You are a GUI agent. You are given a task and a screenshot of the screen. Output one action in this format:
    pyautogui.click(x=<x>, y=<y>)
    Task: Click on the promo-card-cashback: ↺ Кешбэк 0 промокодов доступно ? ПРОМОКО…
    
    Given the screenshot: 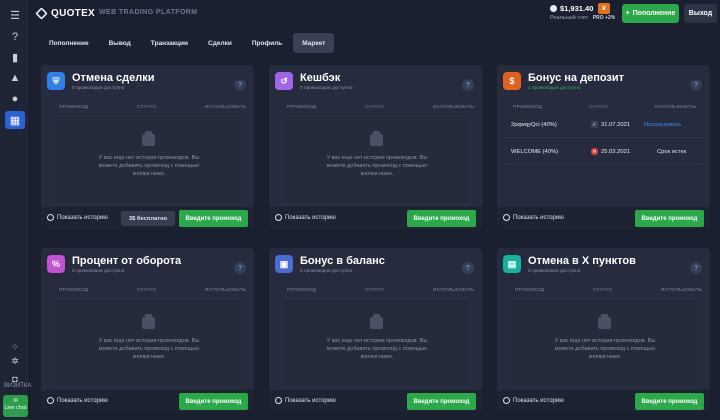 What is the action you would take?
    pyautogui.click(x=375, y=147)
    